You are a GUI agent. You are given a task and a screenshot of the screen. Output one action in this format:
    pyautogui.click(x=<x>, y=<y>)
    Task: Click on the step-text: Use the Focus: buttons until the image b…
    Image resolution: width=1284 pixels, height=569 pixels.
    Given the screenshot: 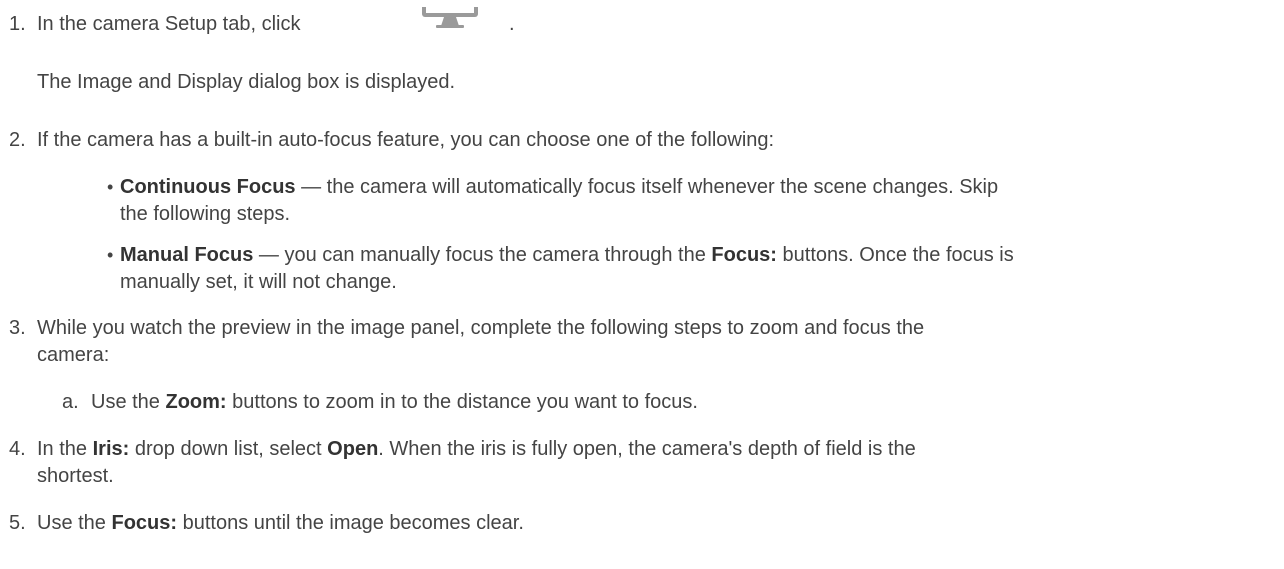 What is the action you would take?
    pyautogui.click(x=280, y=523)
    